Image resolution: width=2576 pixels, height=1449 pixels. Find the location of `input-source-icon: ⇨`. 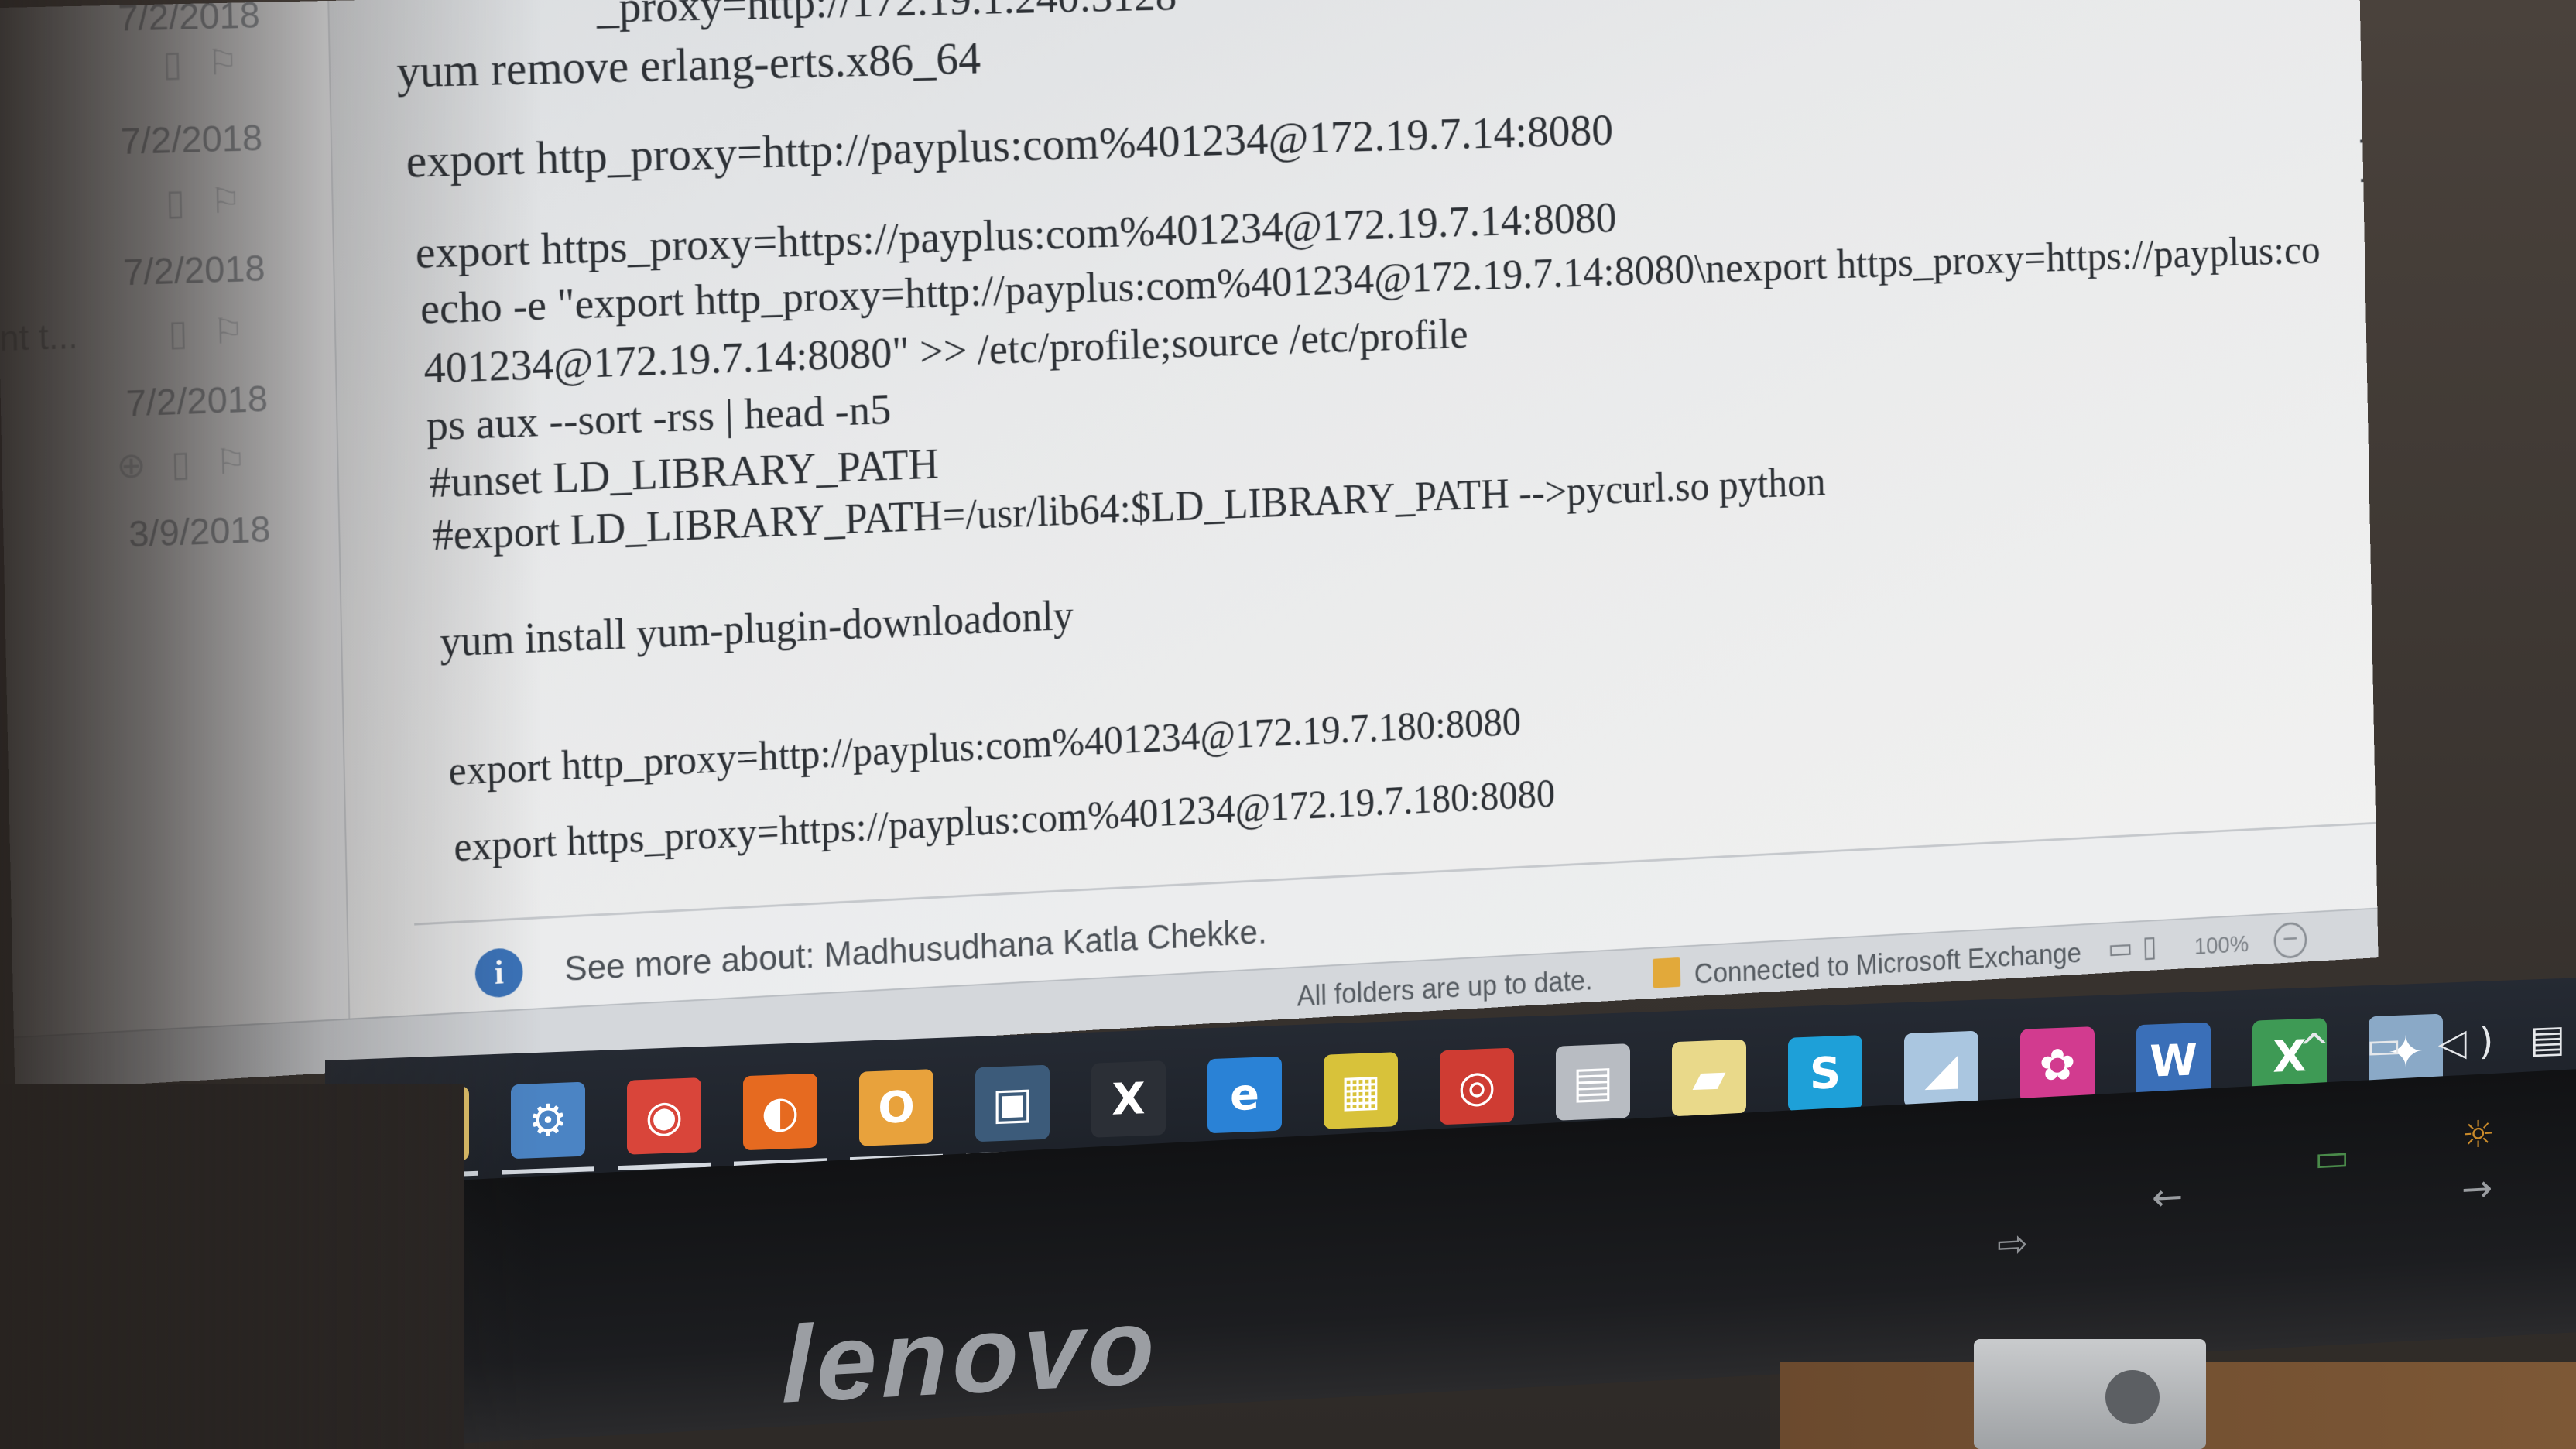

input-source-icon: ⇨ is located at coordinates (2012, 1243).